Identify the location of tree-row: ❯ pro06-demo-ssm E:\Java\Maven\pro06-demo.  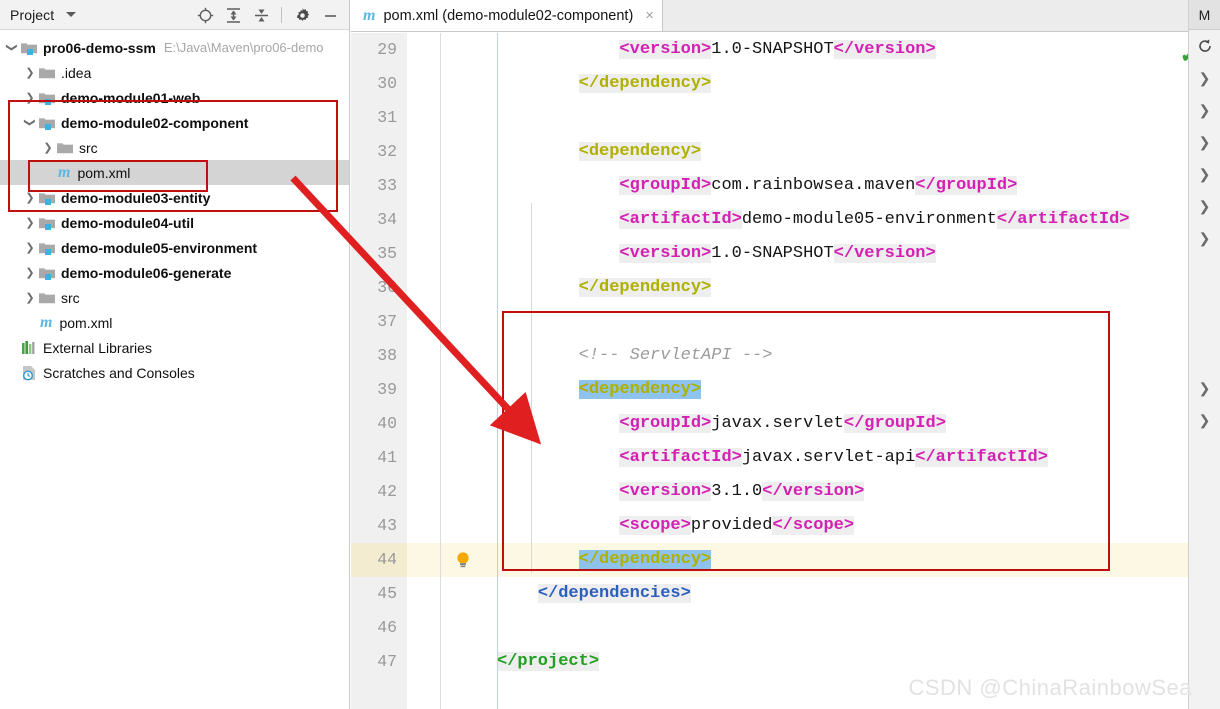
(174, 47).